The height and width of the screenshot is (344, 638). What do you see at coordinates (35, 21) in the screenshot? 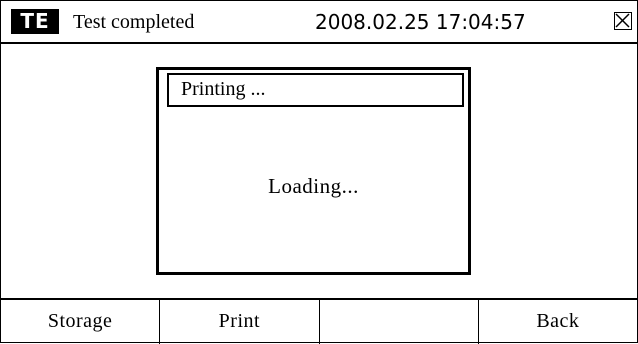
I see `te-logo: TE` at bounding box center [35, 21].